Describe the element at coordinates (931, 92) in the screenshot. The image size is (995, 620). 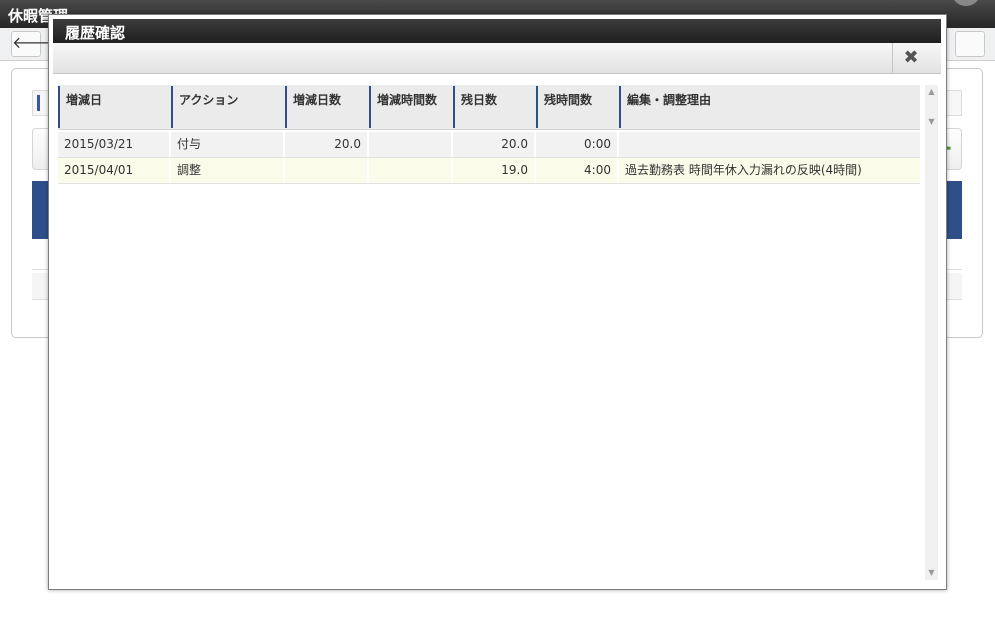
I see `scroll-up-icon: ▲` at that location.